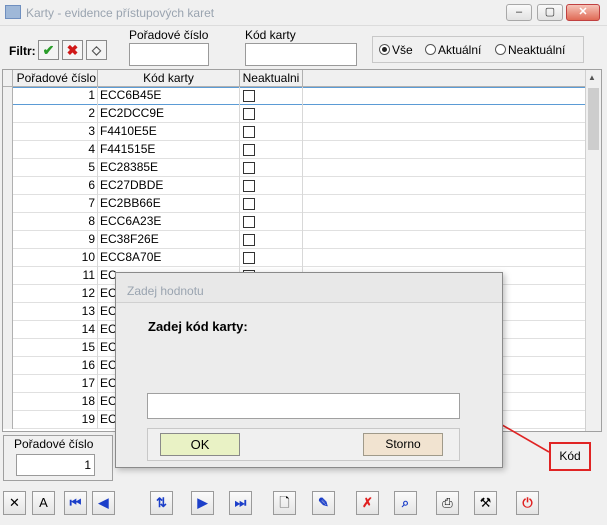 This screenshot has height=525, width=607. I want to click on close-window-button: ✕, so click(583, 12).